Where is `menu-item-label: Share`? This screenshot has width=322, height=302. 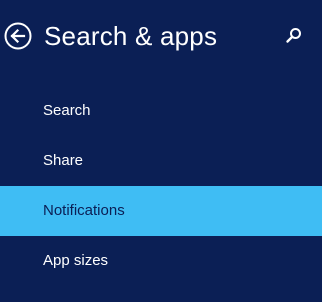 menu-item-label: Share is located at coordinates (63, 160).